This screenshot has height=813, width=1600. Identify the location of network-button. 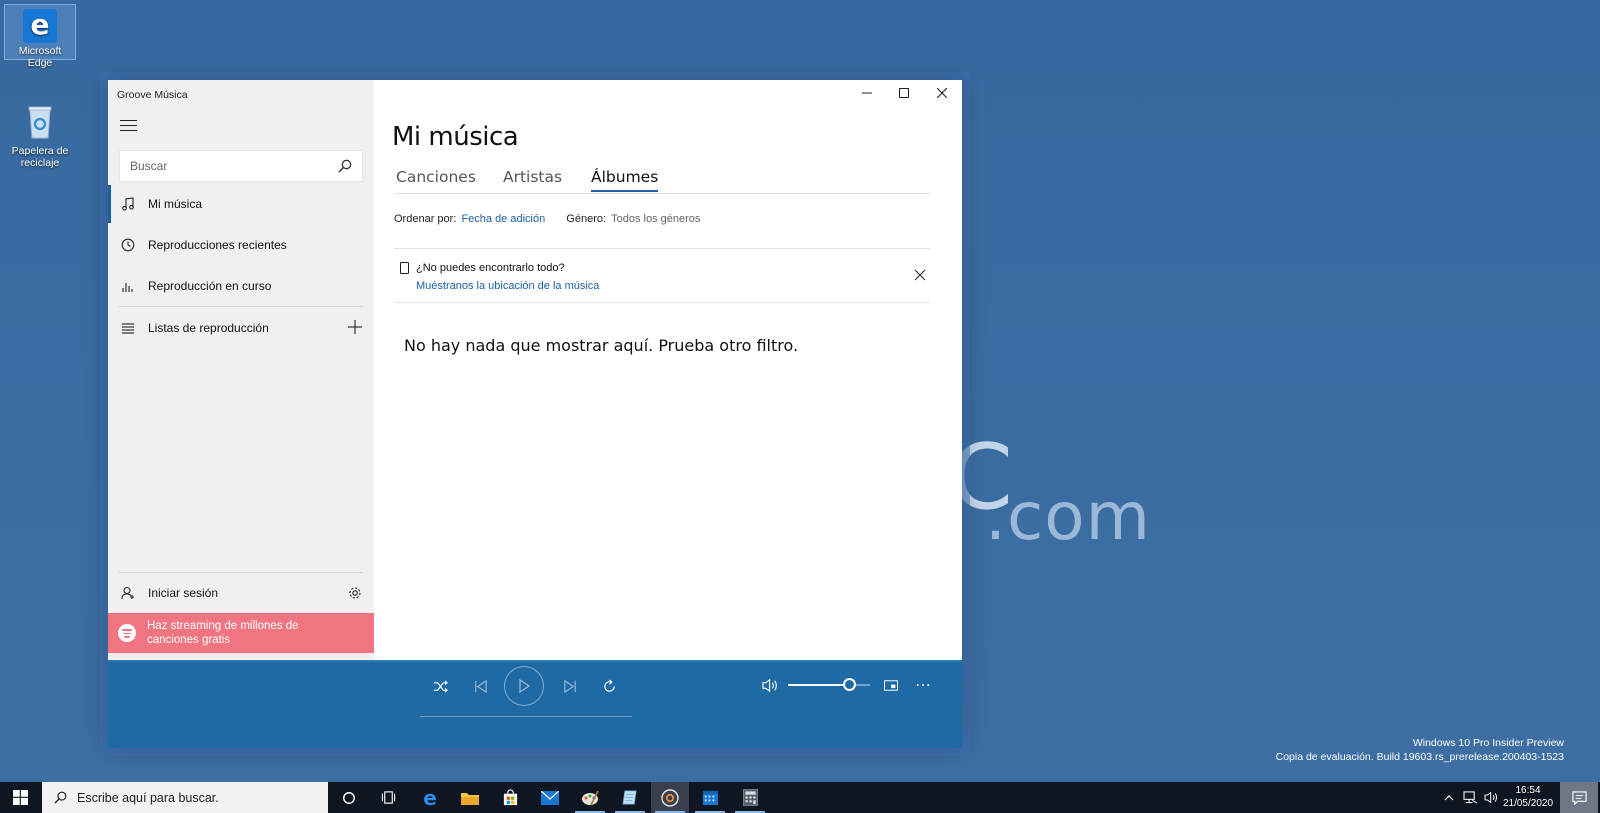
(1470, 797).